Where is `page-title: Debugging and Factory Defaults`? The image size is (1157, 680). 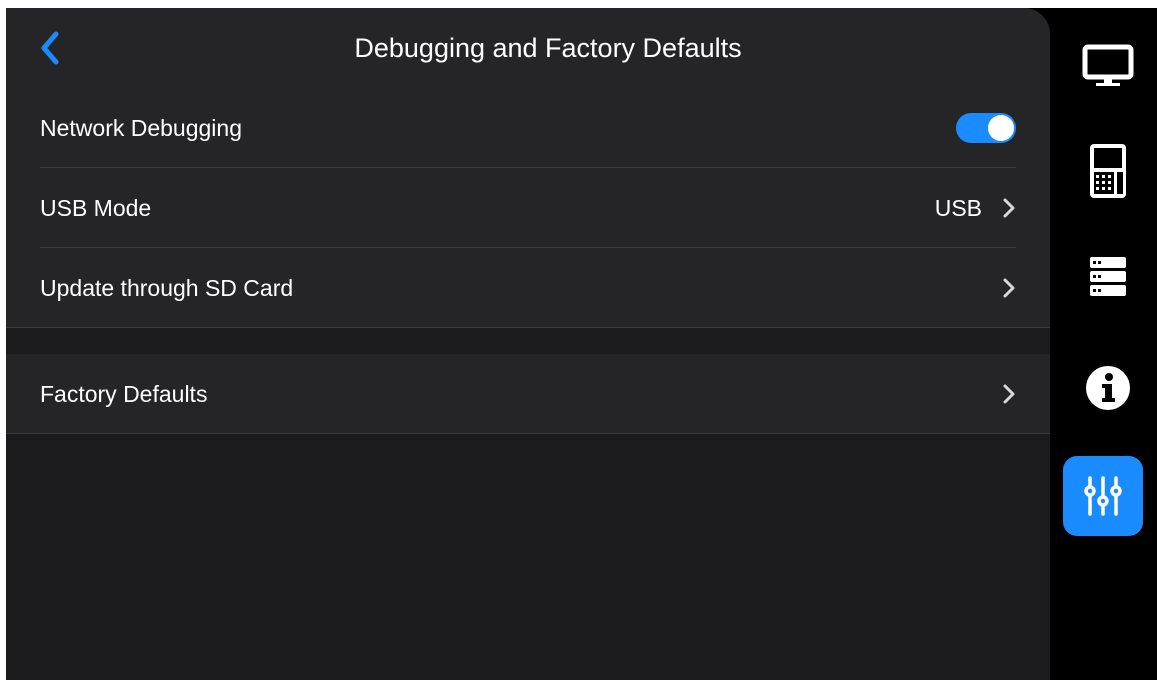 page-title: Debugging and Factory Defaults is located at coordinates (548, 47).